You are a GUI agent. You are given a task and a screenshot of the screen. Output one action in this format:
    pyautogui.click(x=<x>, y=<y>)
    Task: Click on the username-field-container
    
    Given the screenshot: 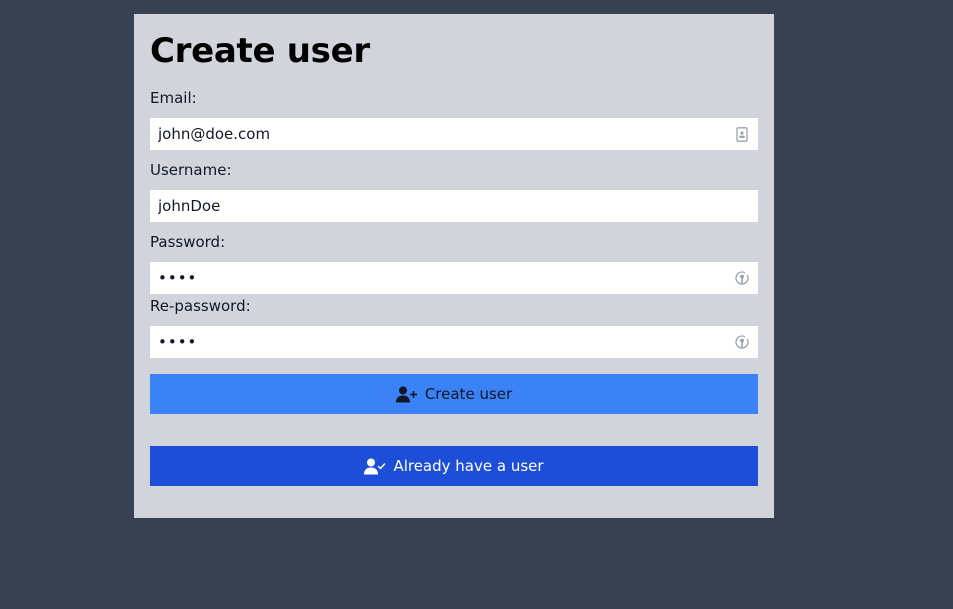 What is the action you would take?
    pyautogui.click(x=454, y=206)
    